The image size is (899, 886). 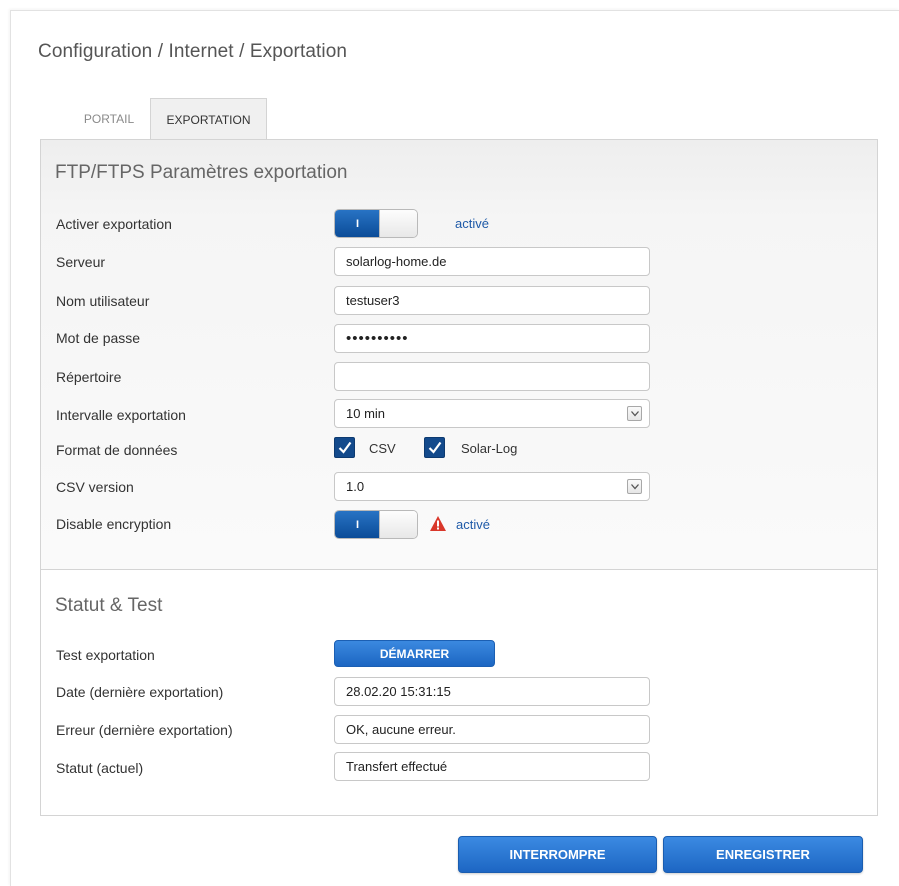 I want to click on data-format-label: Format de données, so click(x=117, y=450).